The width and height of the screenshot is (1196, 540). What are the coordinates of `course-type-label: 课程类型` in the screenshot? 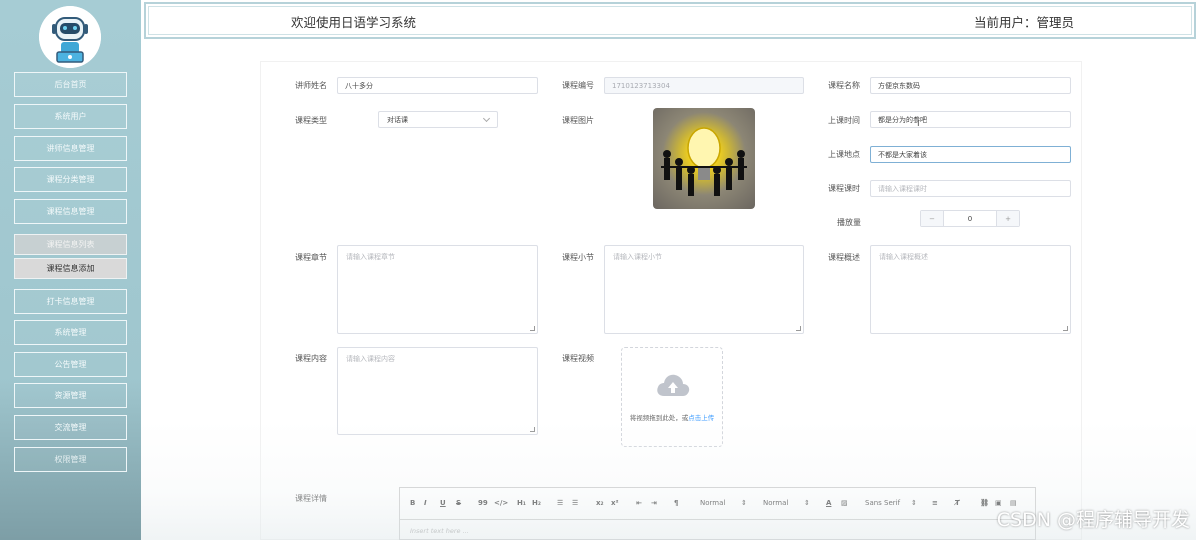 It's located at (311, 120).